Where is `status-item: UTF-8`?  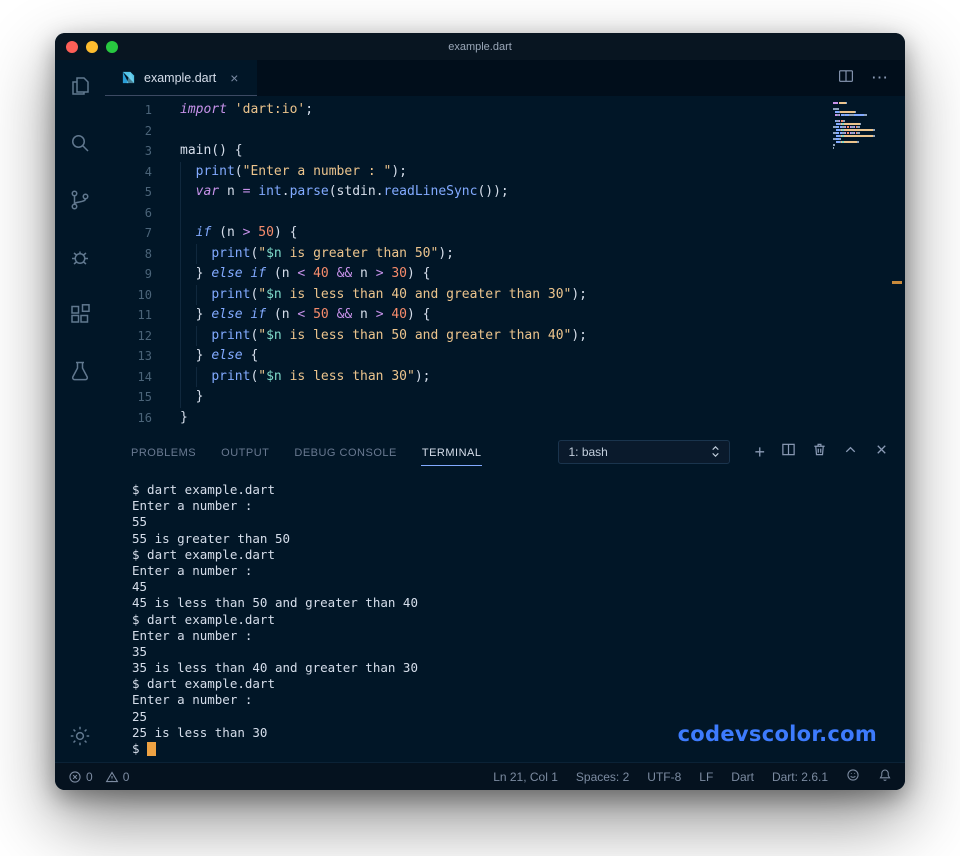
status-item: UTF-8 is located at coordinates (664, 777).